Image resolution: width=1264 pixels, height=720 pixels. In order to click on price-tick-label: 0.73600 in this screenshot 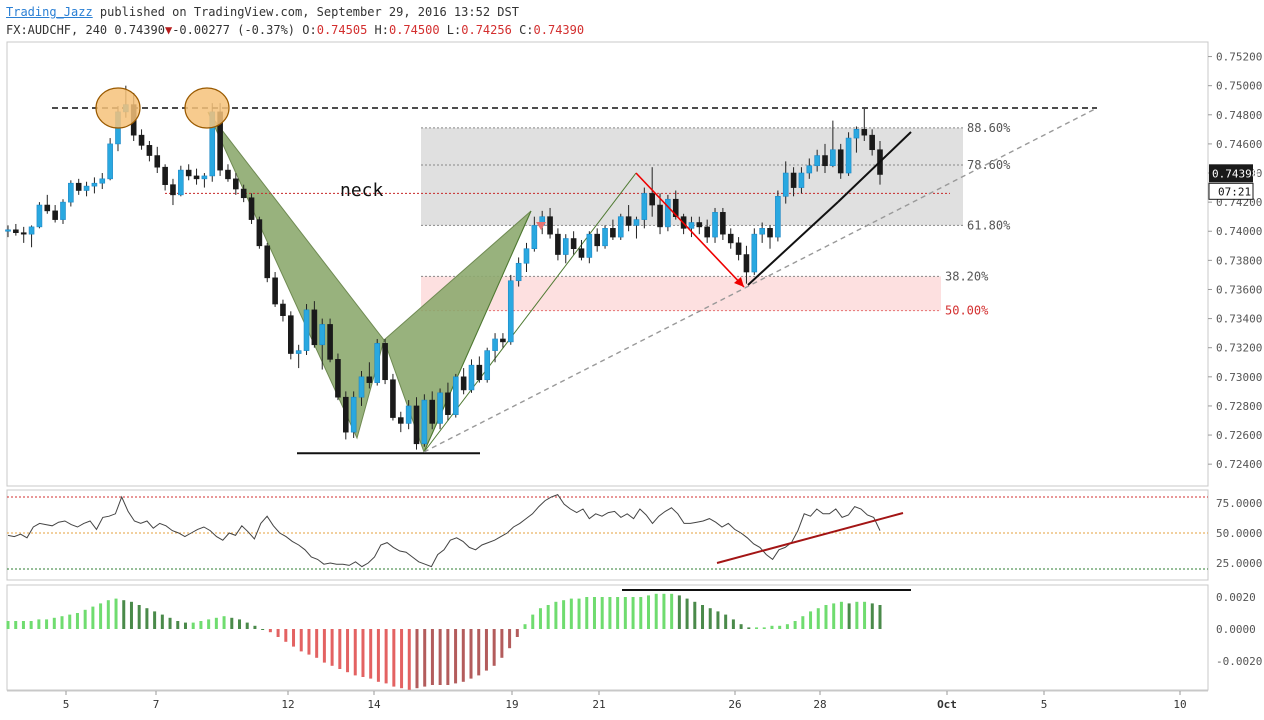, I will do `click(1239, 289)`.